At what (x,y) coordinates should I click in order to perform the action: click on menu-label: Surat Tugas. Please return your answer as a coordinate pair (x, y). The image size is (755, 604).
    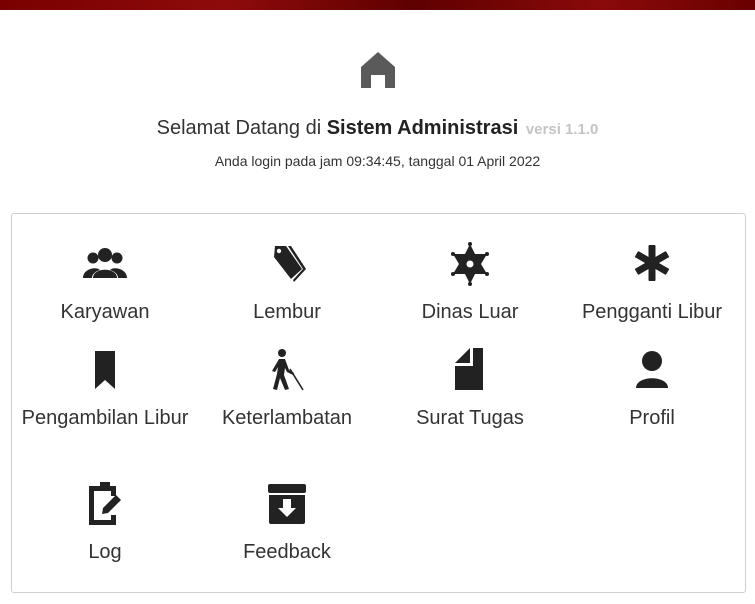
    Looking at the image, I should click on (470, 418).